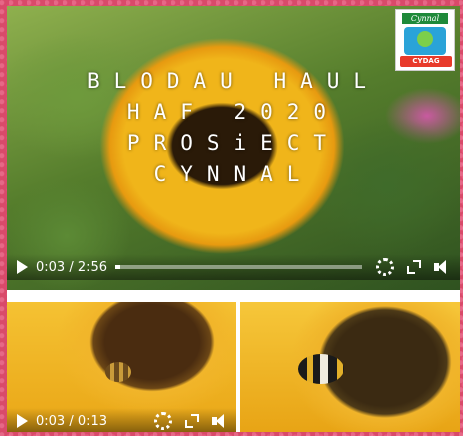 The width and height of the screenshot is (463, 436). I want to click on progress-bar, so click(238, 267).